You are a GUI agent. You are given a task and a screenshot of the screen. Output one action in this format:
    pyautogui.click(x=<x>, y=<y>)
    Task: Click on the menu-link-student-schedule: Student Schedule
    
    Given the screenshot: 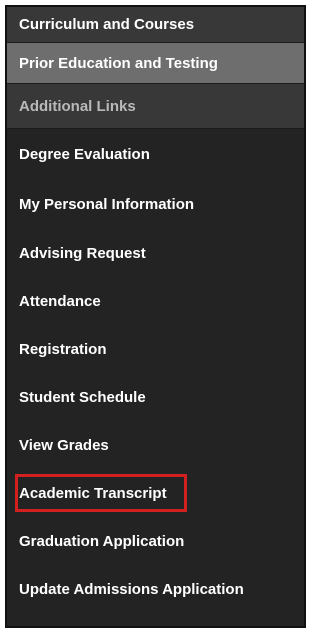 What is the action you would take?
    pyautogui.click(x=155, y=397)
    